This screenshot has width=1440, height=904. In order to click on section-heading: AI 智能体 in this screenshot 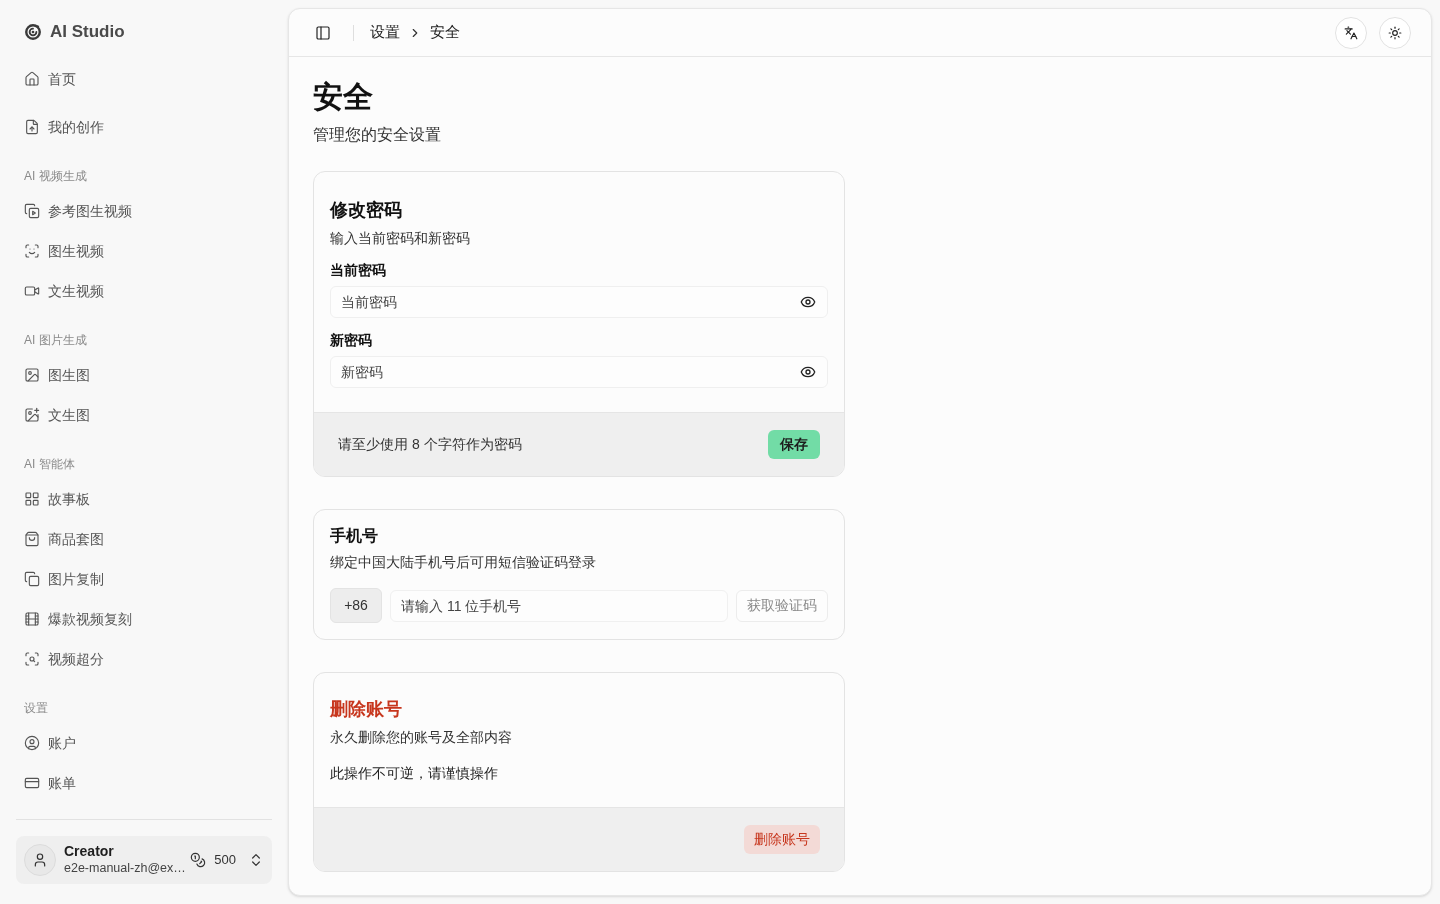, I will do `click(49, 464)`.